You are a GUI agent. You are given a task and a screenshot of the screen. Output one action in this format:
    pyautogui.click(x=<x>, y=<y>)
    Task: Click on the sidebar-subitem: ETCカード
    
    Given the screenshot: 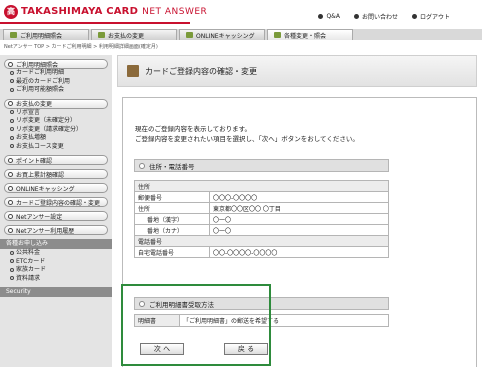 What is the action you would take?
    pyautogui.click(x=61, y=262)
    